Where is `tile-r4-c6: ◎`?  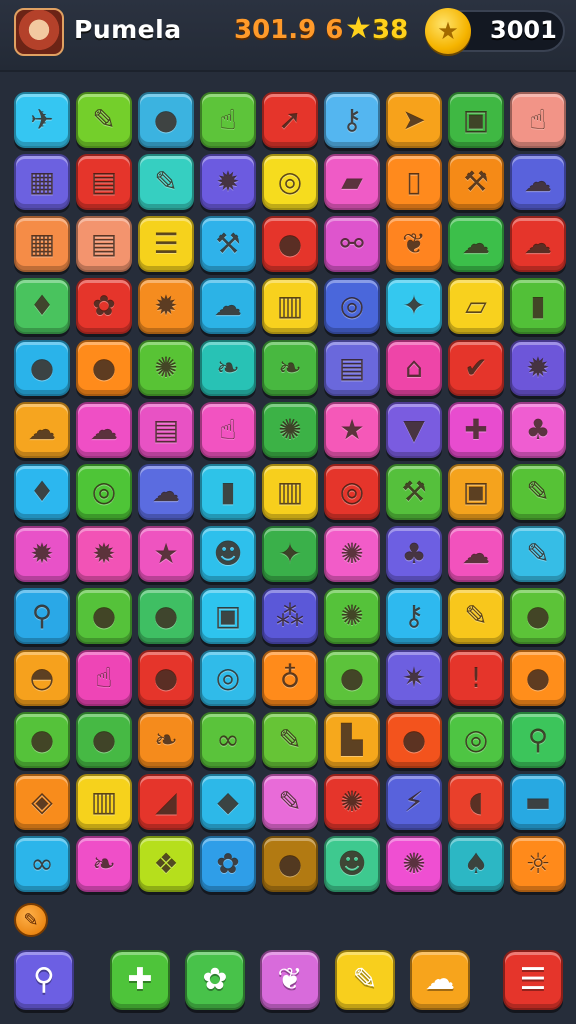
tile-r4-c6: ◎ is located at coordinates (352, 306).